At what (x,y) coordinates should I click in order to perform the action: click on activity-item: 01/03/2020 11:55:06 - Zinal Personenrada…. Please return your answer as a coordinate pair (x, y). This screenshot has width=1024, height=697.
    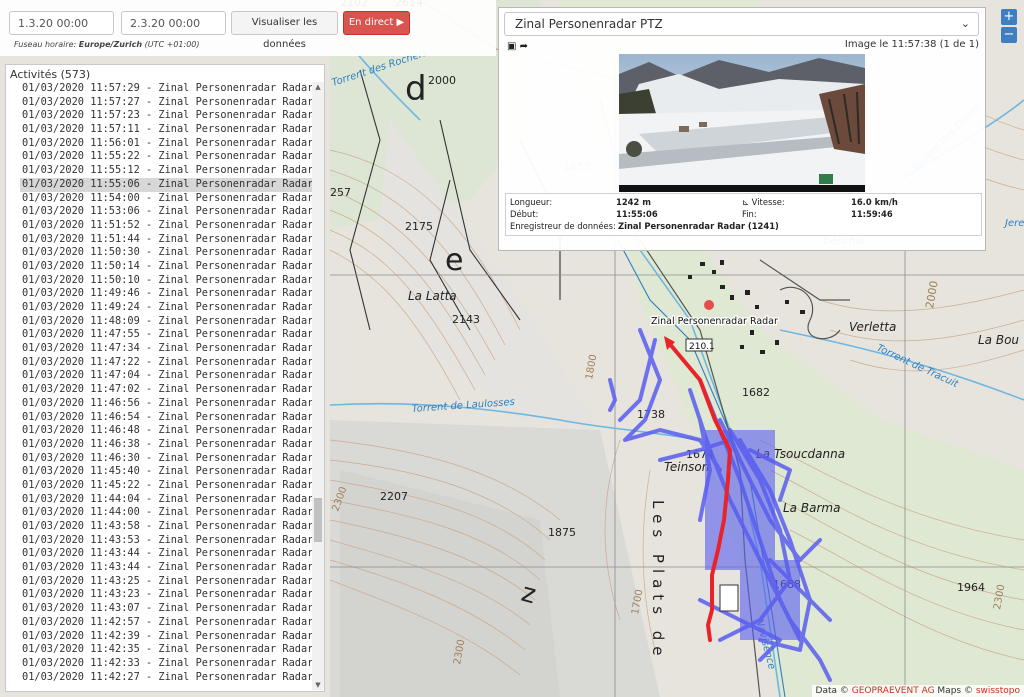
    Looking at the image, I should click on (167, 184).